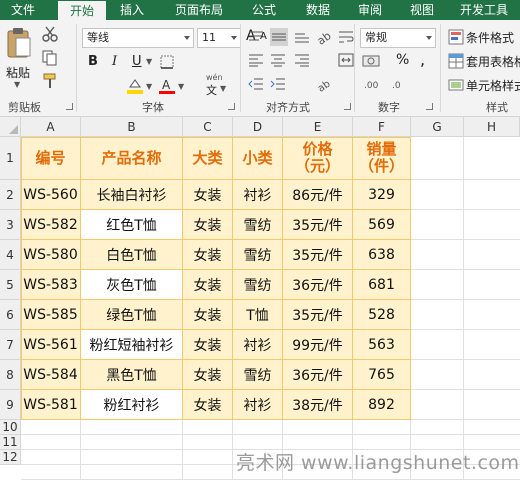  Describe the element at coordinates (381, 374) in the screenshot. I see `cell-f8: 765` at that location.